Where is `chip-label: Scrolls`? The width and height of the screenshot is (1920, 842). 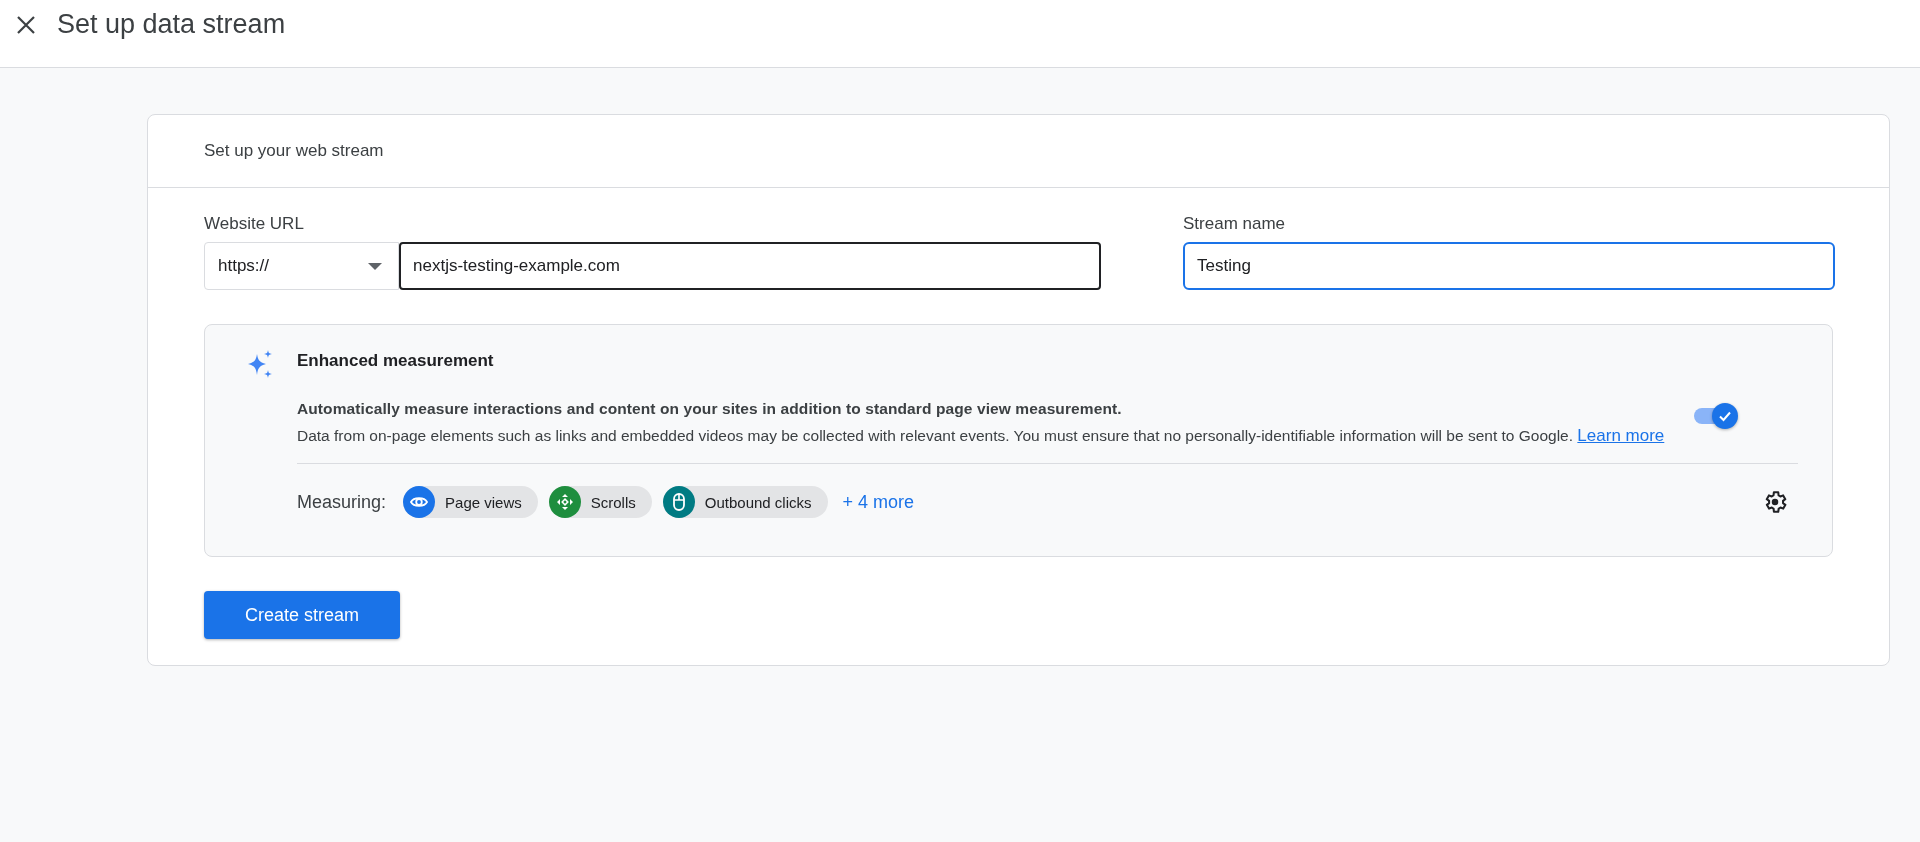
chip-label: Scrolls is located at coordinates (613, 502).